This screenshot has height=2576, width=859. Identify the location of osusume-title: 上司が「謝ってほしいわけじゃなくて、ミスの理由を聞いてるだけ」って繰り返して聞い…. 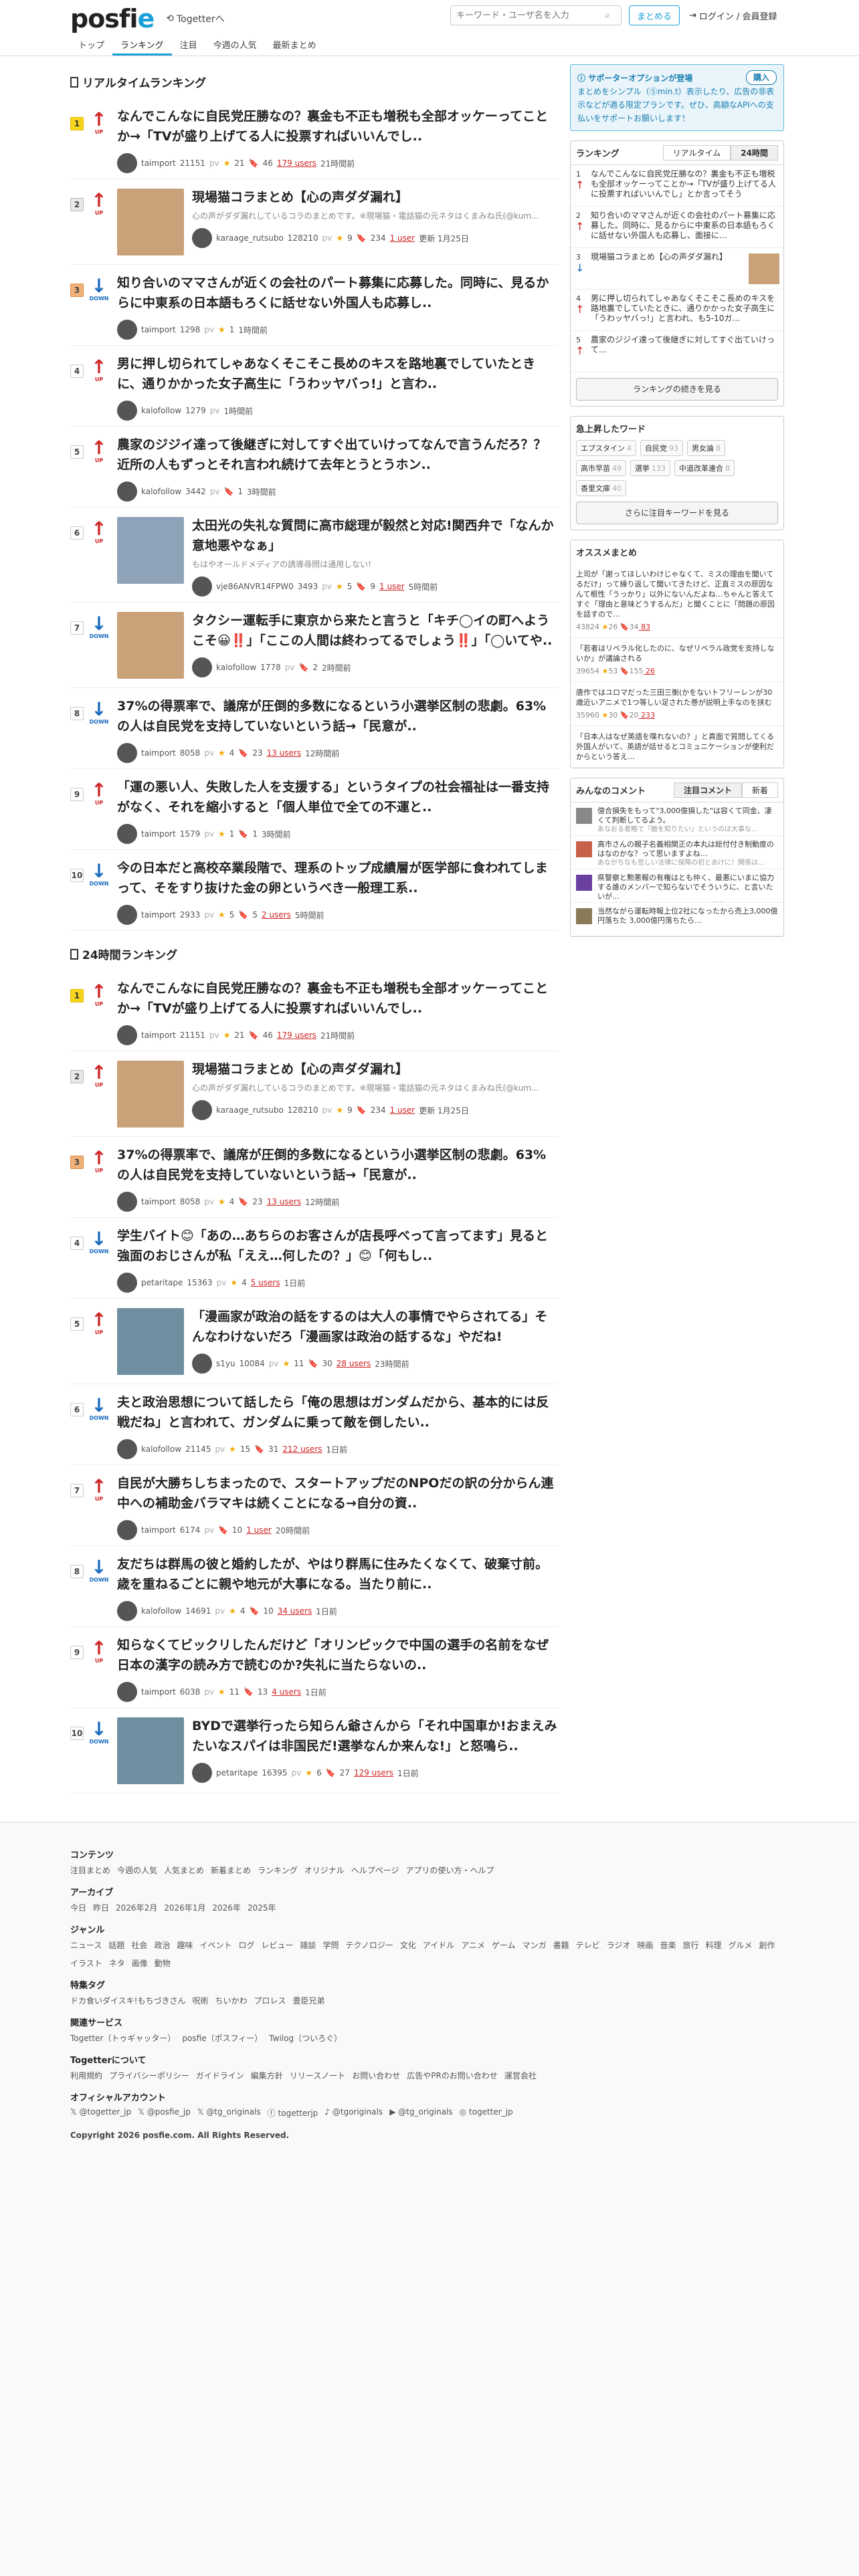
(677, 594).